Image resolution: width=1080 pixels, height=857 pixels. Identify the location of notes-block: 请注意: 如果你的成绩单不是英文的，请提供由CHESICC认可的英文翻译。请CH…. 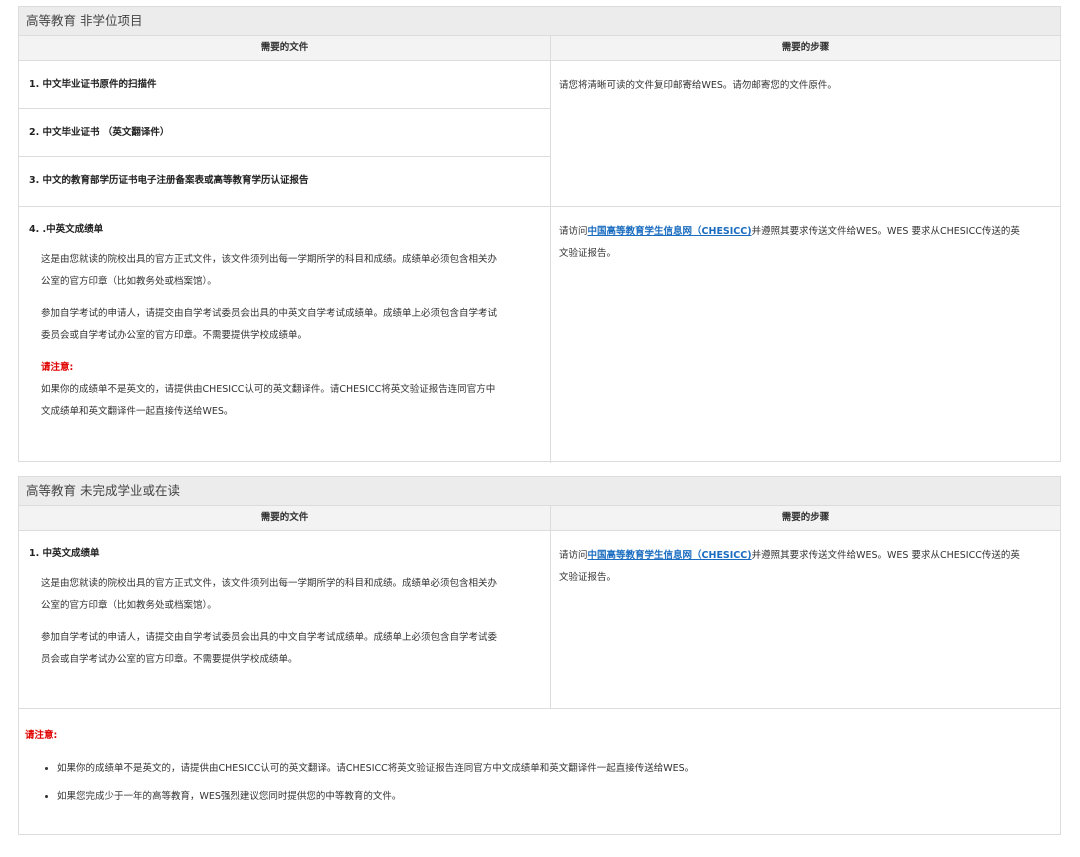
(539, 760).